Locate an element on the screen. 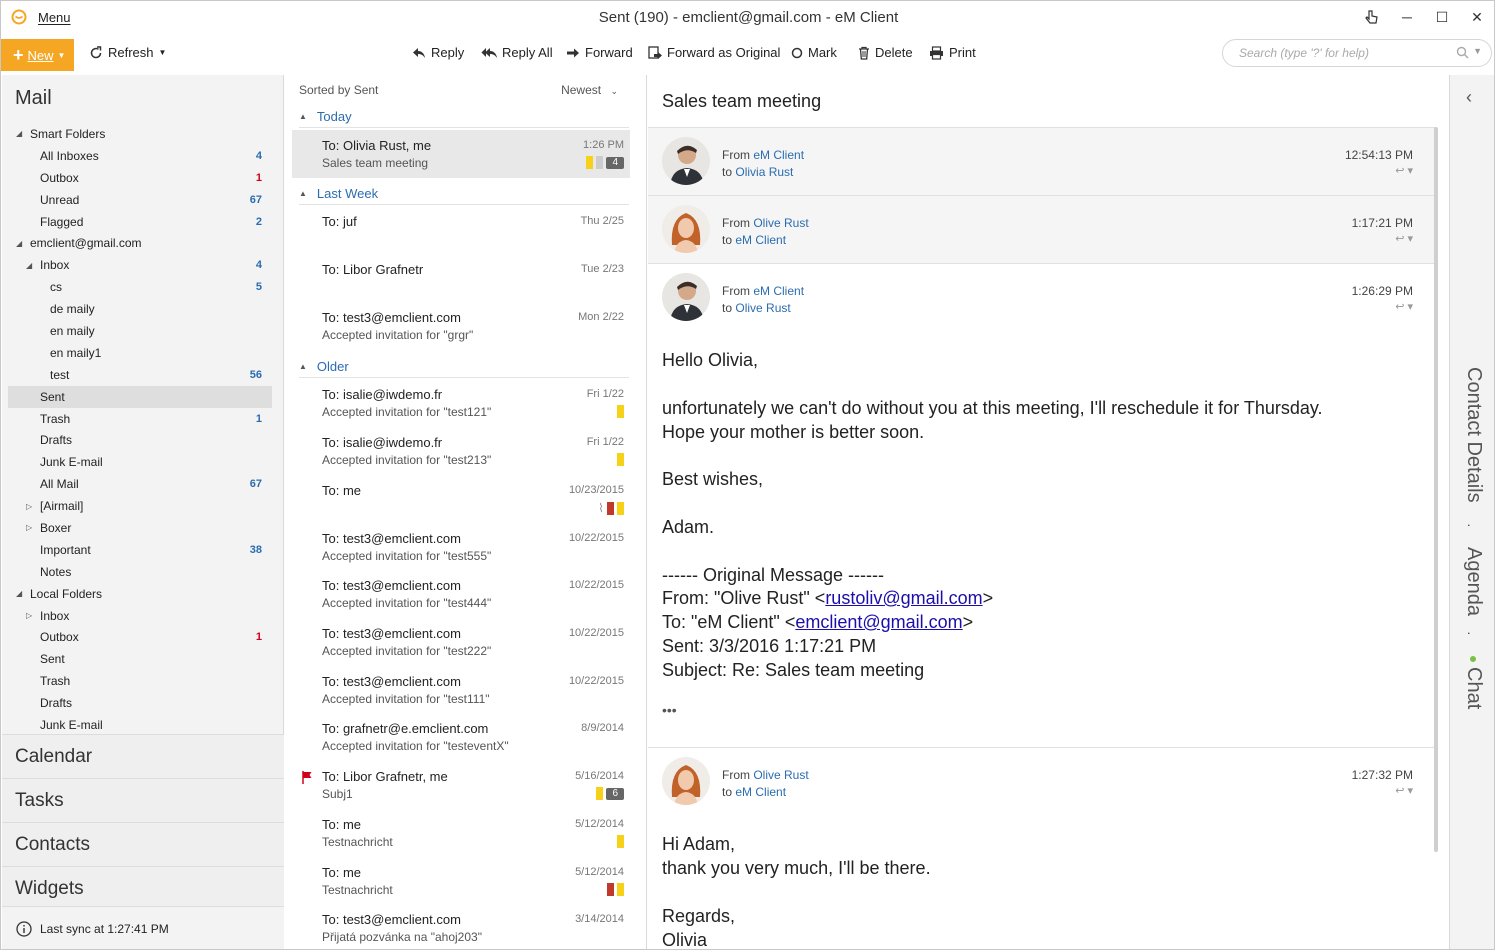 Image resolution: width=1495 pixels, height=950 pixels. sidebar-item: ◢ emclient@gmail.com is located at coordinates (140, 243).